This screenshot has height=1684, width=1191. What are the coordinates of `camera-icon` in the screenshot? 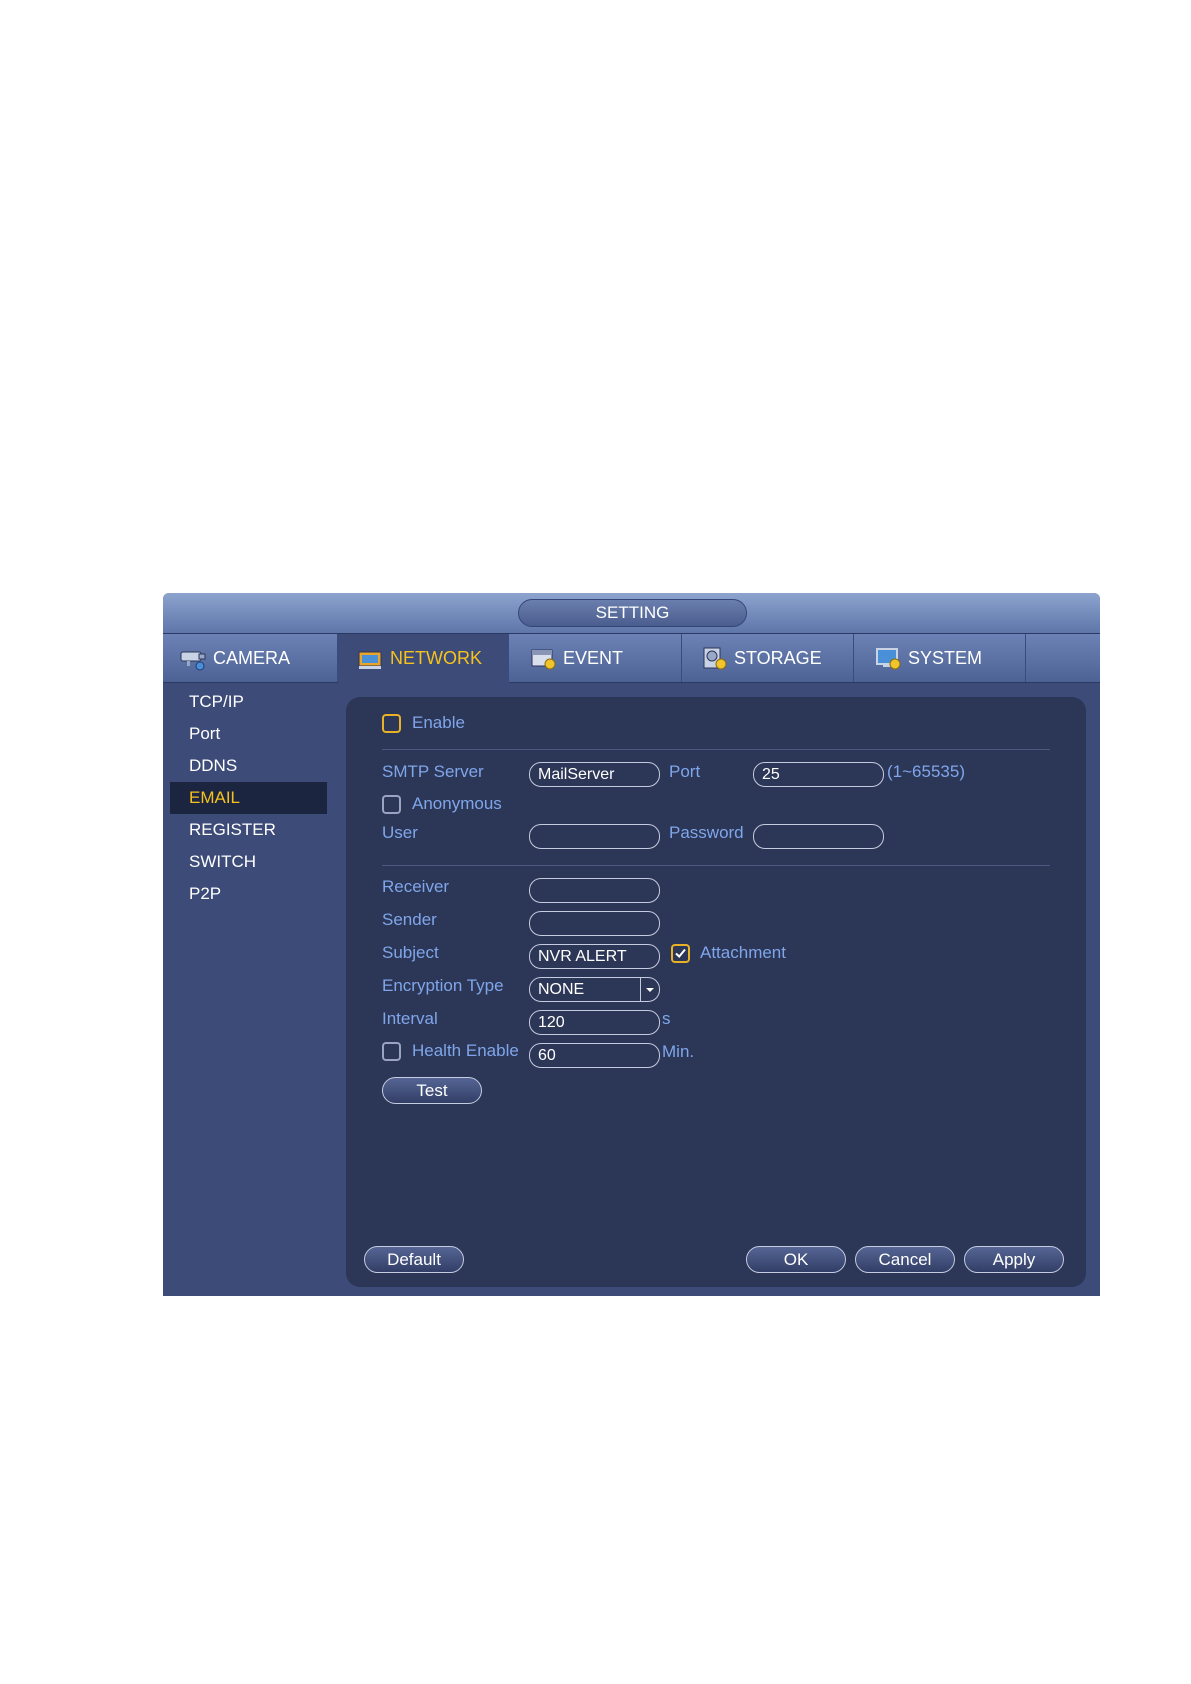 It's located at (193, 661).